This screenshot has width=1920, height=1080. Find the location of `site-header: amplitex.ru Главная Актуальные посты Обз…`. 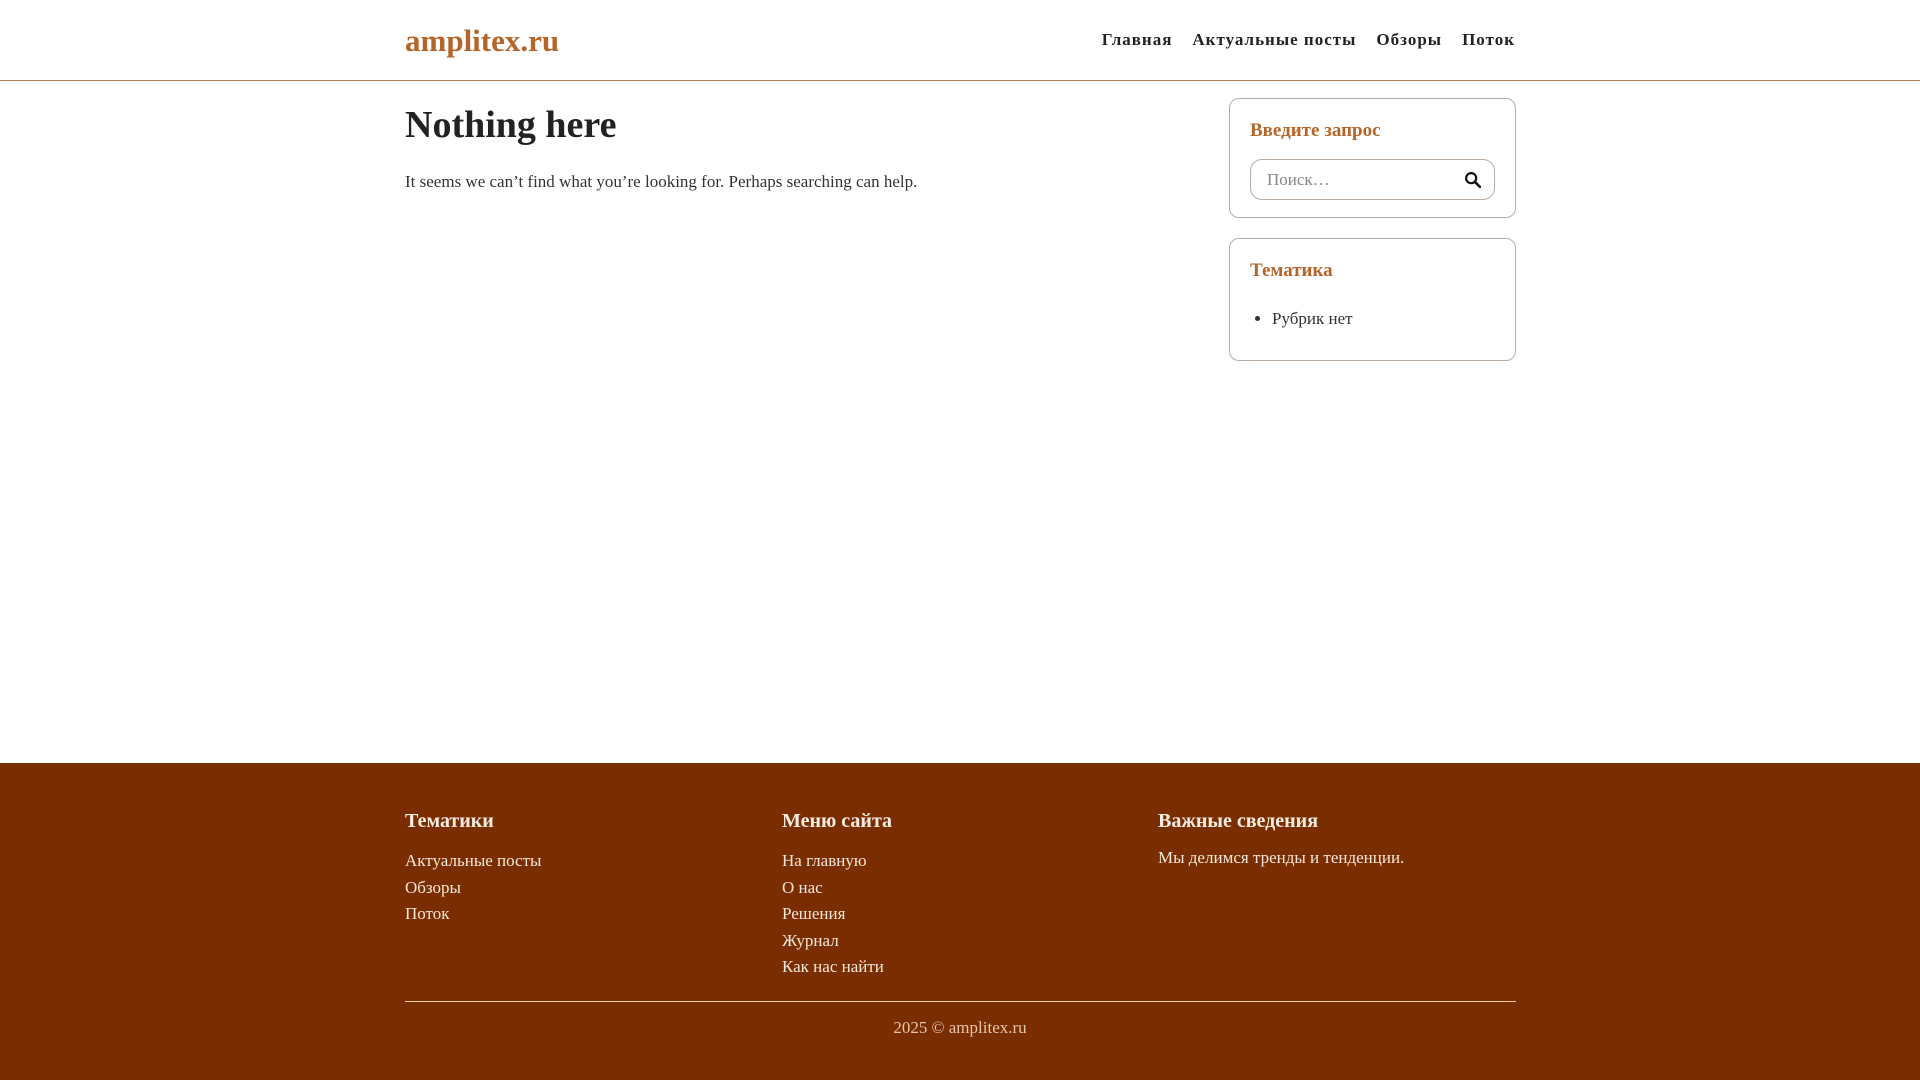

site-header: amplitex.ru Главная Актуальные посты Обз… is located at coordinates (960, 40).